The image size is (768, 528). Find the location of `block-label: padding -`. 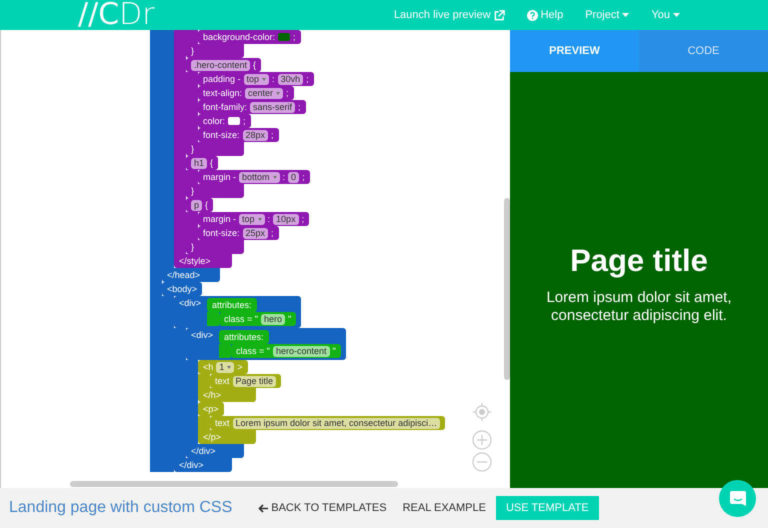

block-label: padding - is located at coordinates (222, 79).